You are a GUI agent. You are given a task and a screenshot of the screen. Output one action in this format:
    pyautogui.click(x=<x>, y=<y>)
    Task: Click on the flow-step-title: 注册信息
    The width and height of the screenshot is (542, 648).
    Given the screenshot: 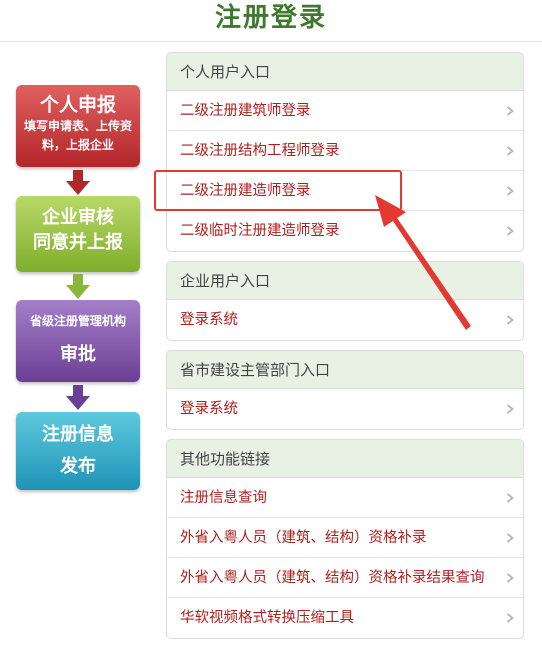 What is the action you would take?
    pyautogui.click(x=78, y=434)
    